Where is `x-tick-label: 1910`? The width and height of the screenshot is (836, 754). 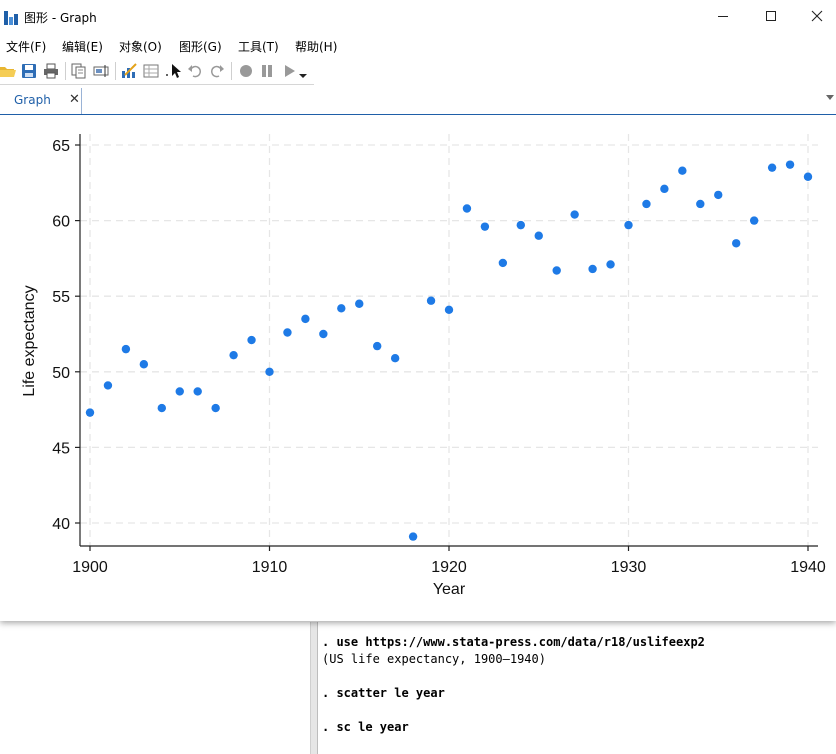 x-tick-label: 1910 is located at coordinates (270, 567).